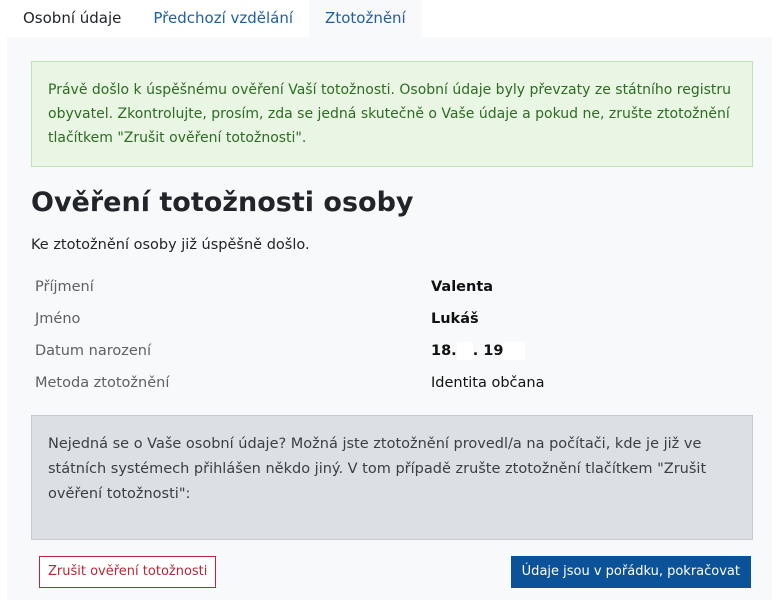  I want to click on detail-row-birth-date: Datum narození 18. . 19, so click(392, 351).